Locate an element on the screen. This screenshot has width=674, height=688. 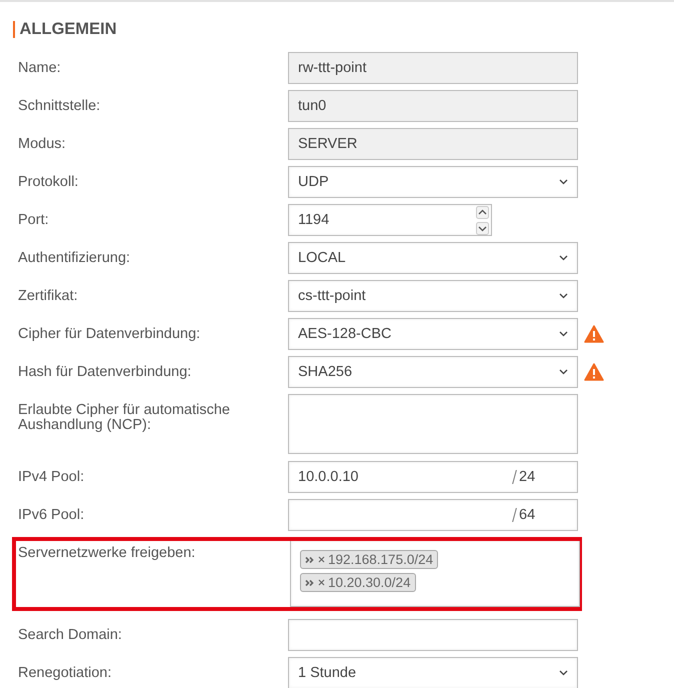
field-label: Schnittstelle: is located at coordinates (60, 106).